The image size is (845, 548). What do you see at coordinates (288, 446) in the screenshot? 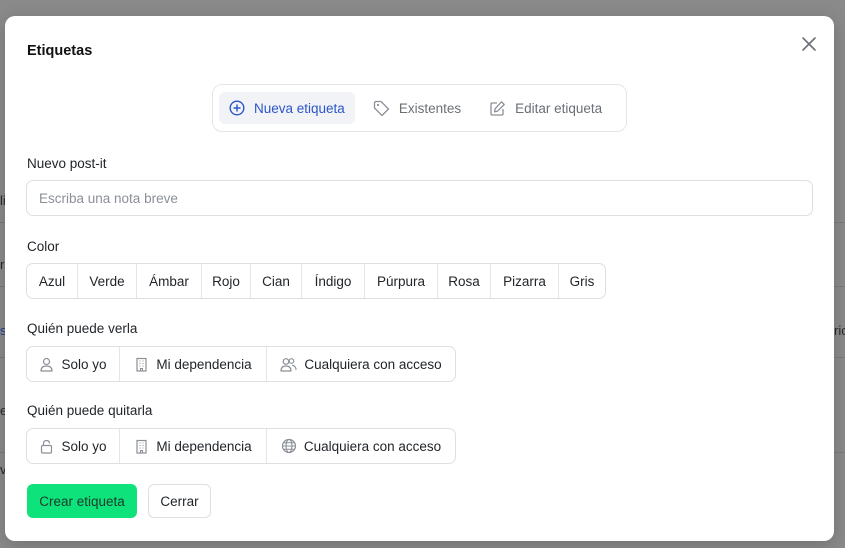
I see `globe-icon` at bounding box center [288, 446].